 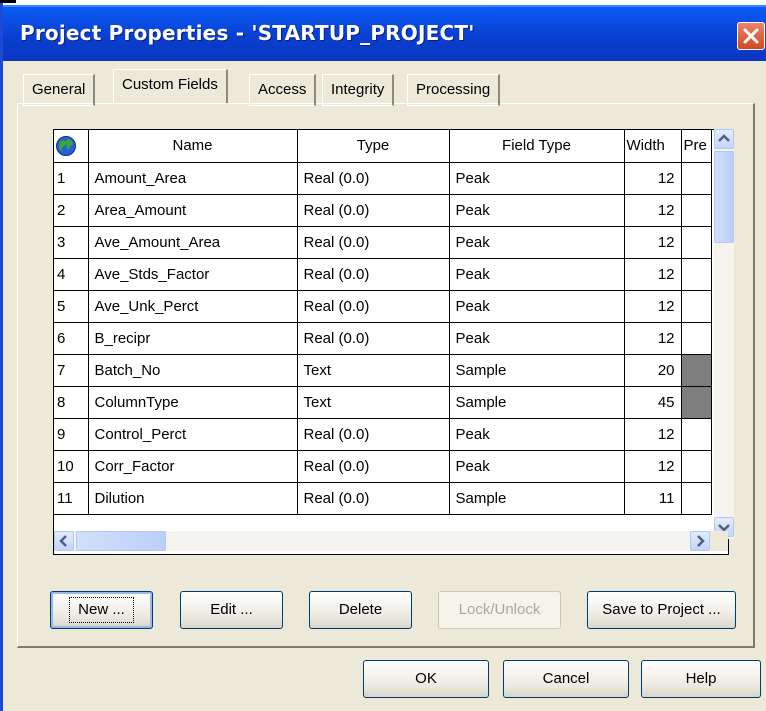 What do you see at coordinates (193, 434) in the screenshot?
I see `name-cell: Control_Perct` at bounding box center [193, 434].